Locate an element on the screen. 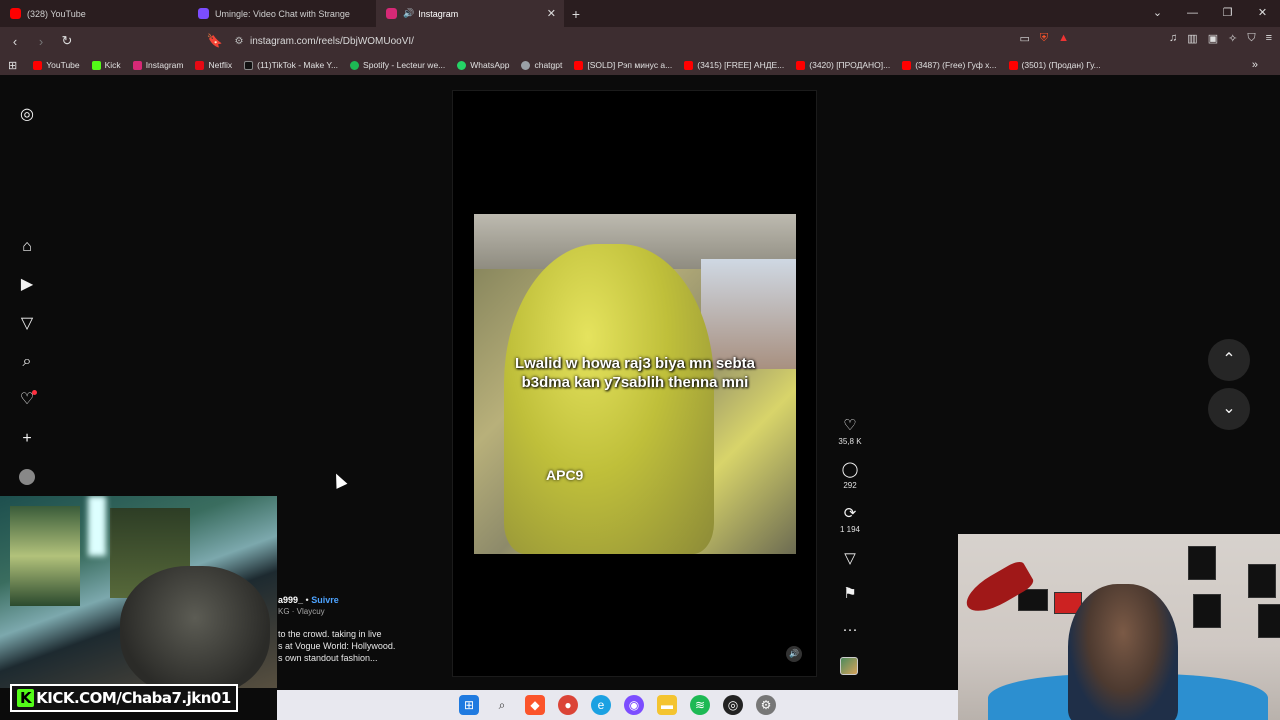 The height and width of the screenshot is (720, 1280). back-icon: ‹ is located at coordinates (15, 41).